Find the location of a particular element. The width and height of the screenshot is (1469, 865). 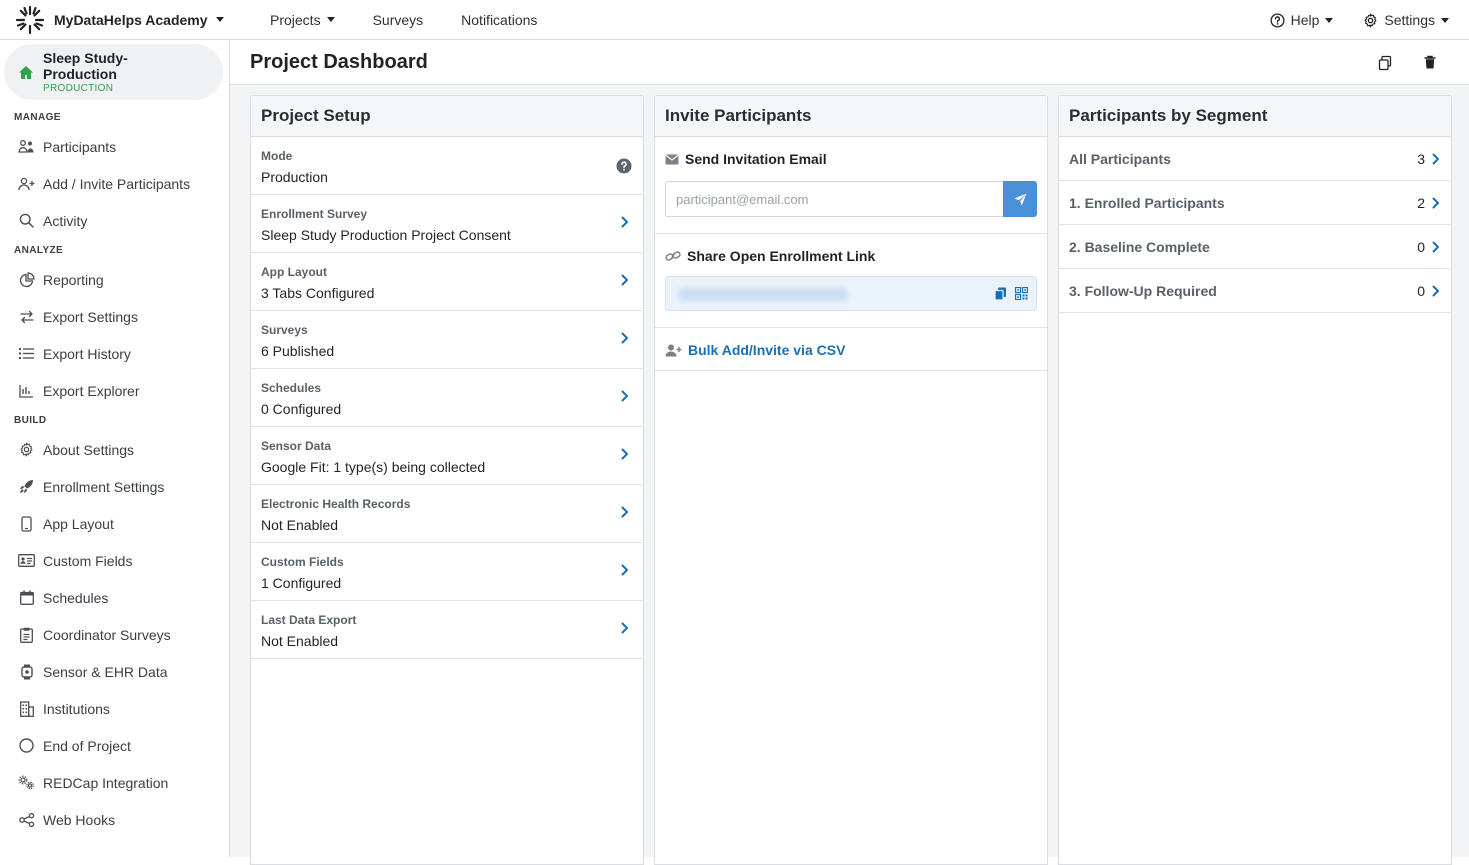

setup-row-app-layout: App Layout 3 Tabs Configured is located at coordinates (447, 282).